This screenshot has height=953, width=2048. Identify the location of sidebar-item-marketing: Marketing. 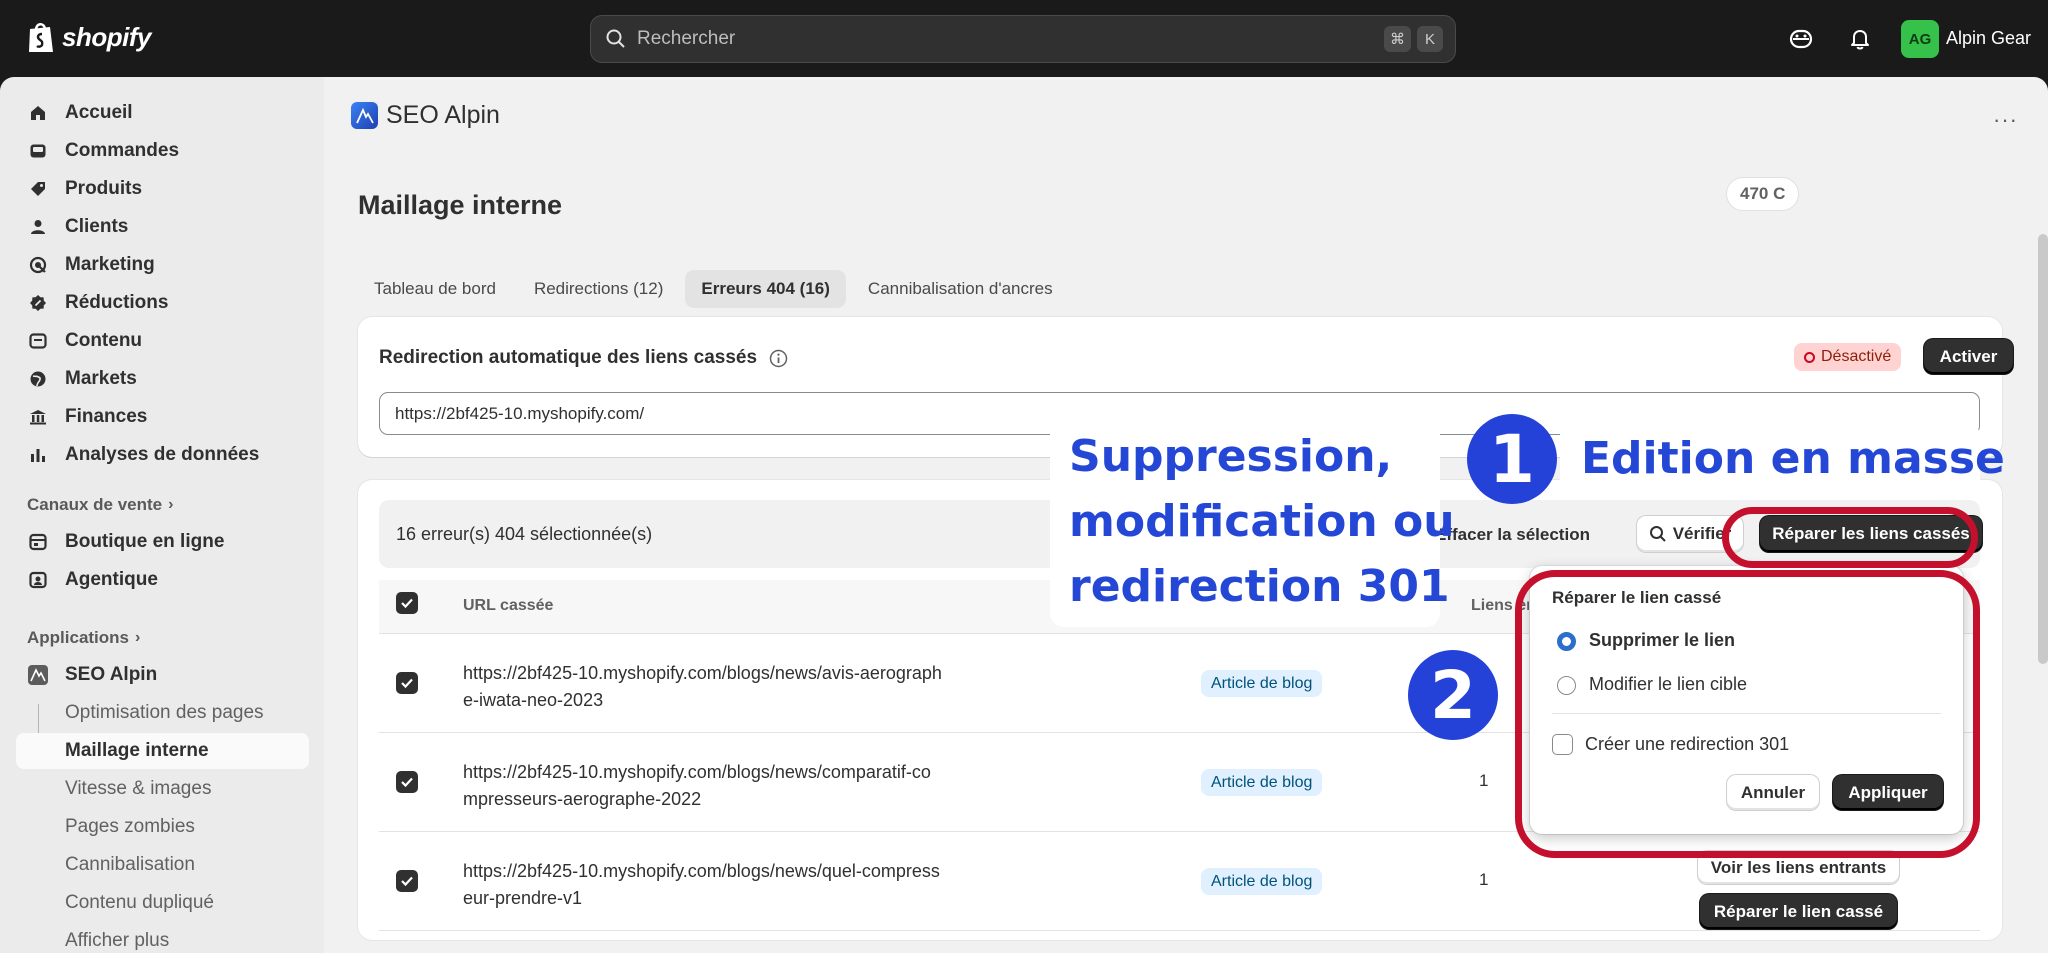
(162, 265).